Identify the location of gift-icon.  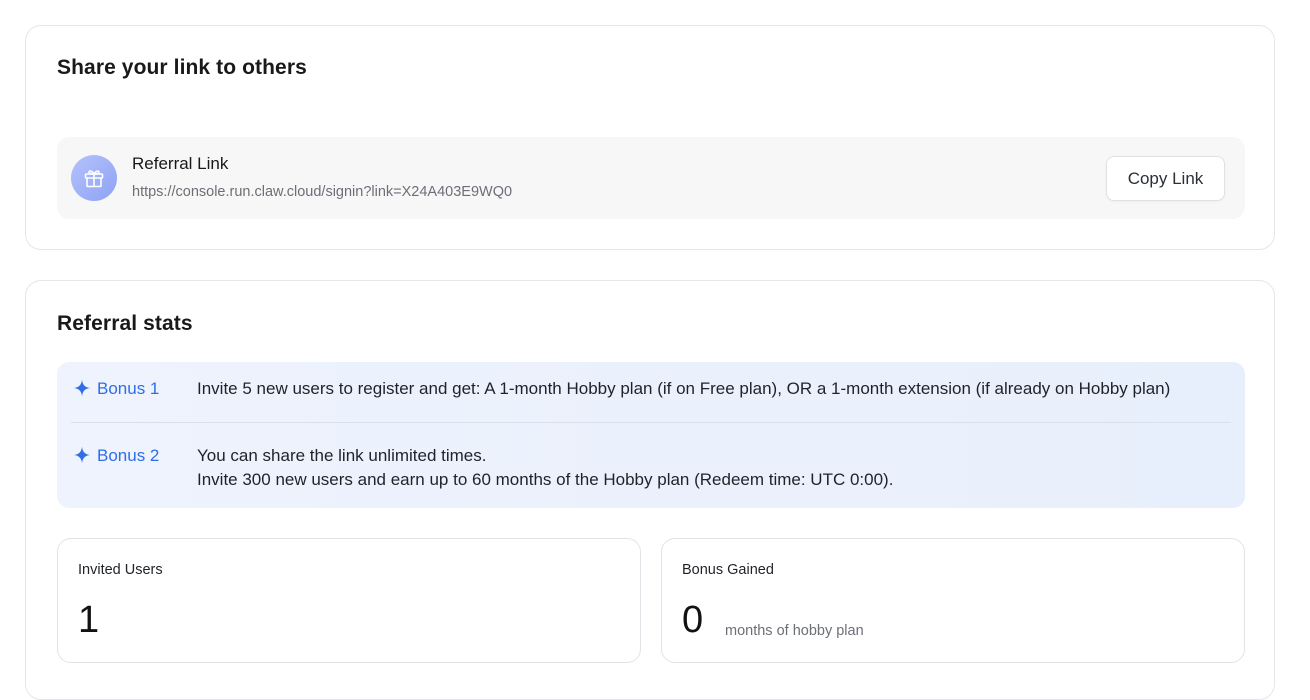
(94, 178).